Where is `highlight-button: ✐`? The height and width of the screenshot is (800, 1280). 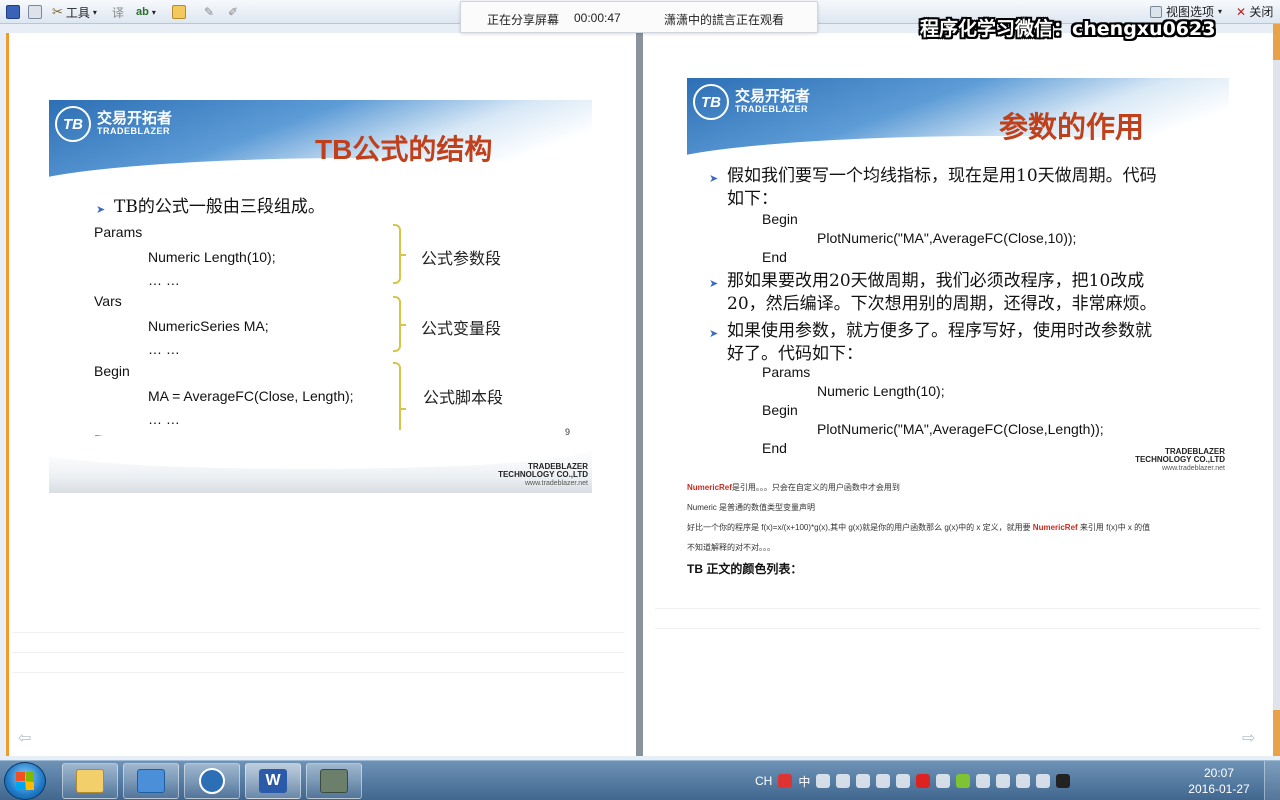
highlight-button: ✐ is located at coordinates (233, 12).